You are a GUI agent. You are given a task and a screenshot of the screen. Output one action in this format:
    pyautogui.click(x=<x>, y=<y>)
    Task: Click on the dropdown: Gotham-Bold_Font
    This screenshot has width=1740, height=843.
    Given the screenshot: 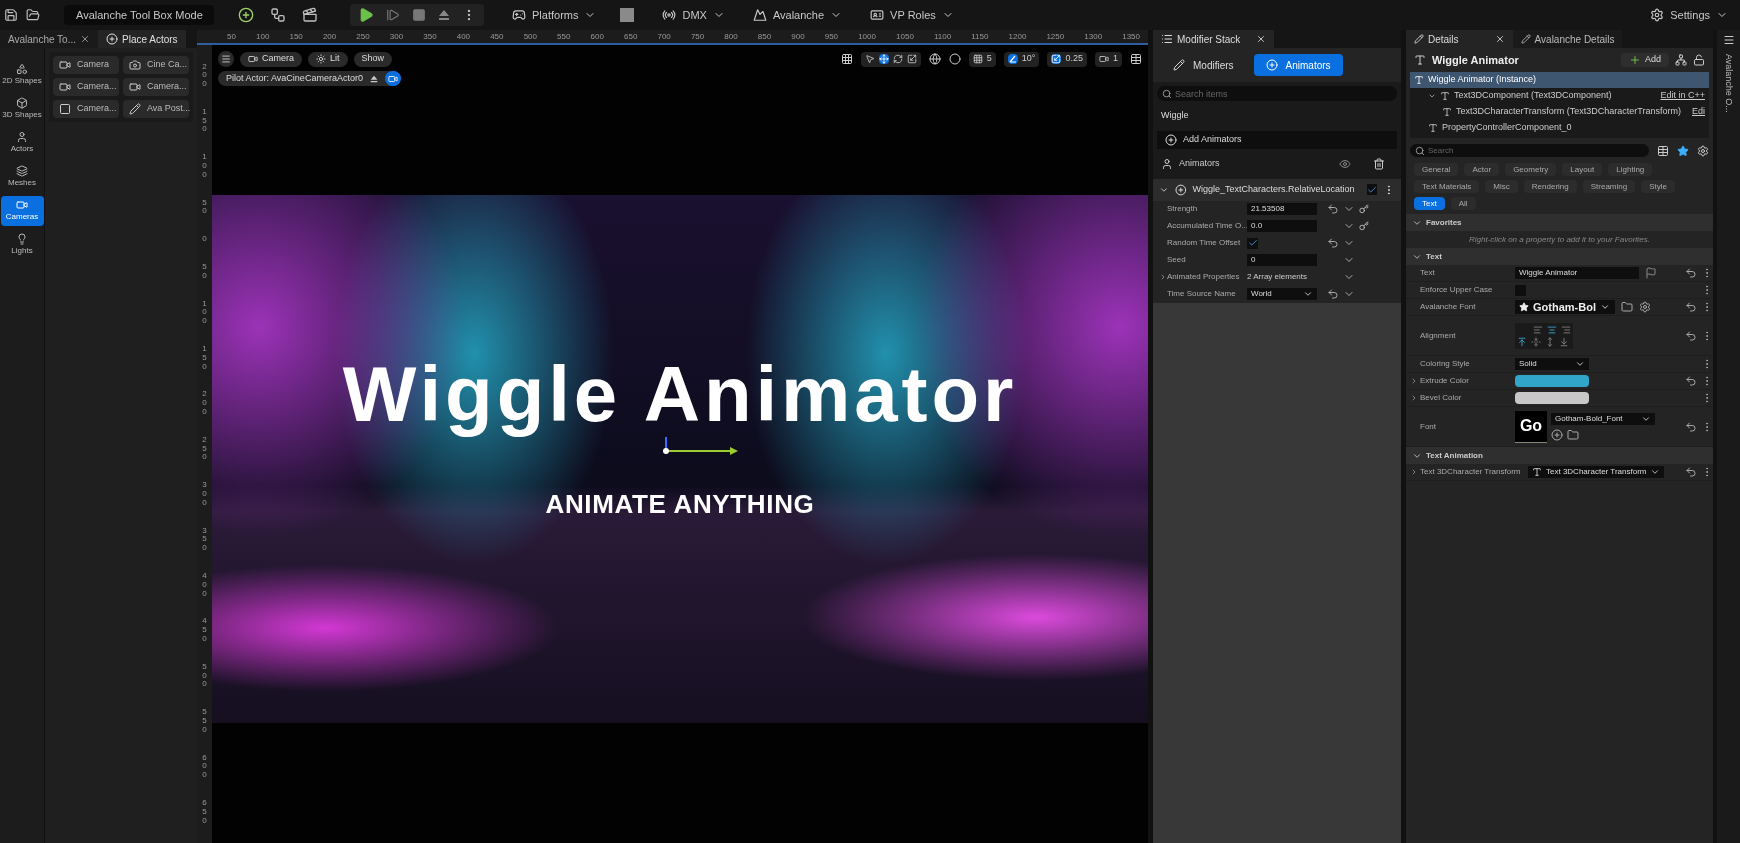 What is the action you would take?
    pyautogui.click(x=1603, y=418)
    